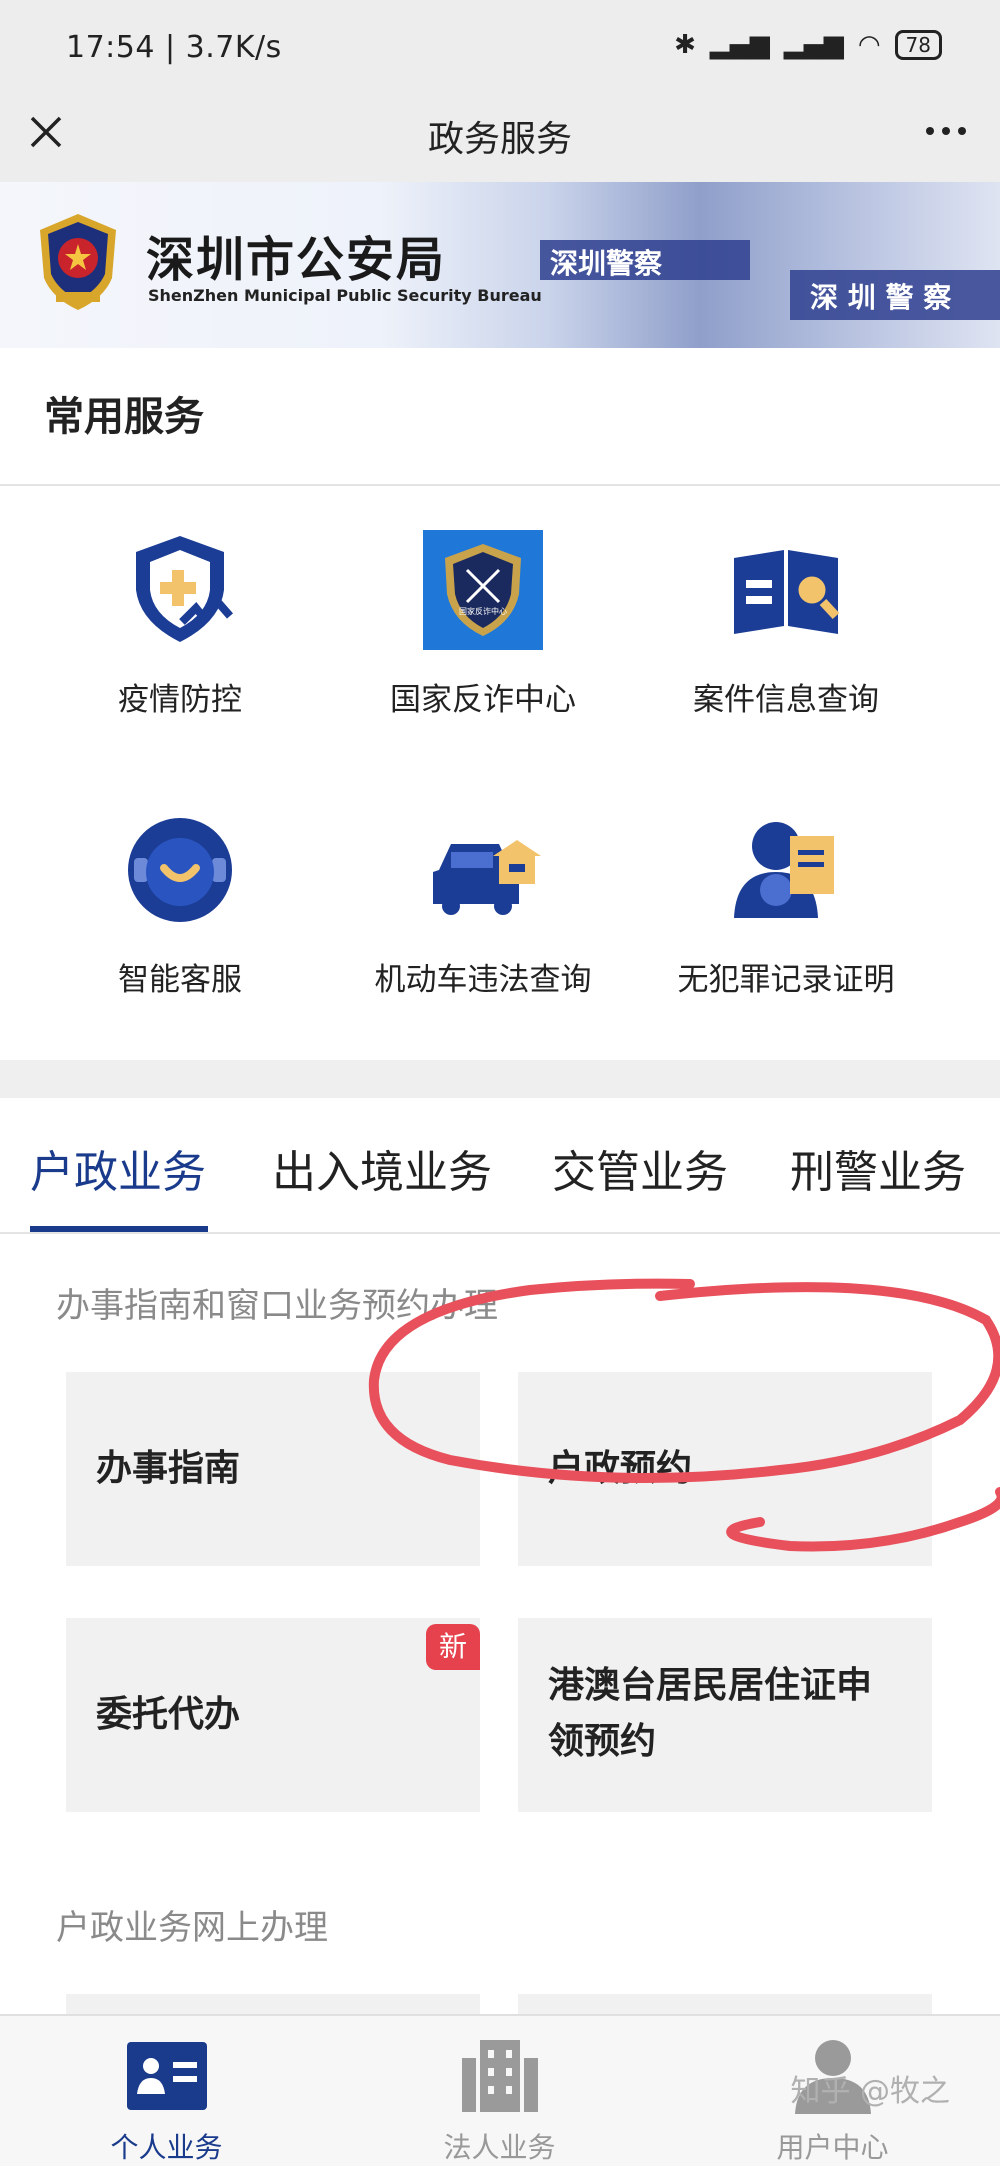  What do you see at coordinates (499, 2147) in the screenshot?
I see `bottom-nav-label: 法人业务` at bounding box center [499, 2147].